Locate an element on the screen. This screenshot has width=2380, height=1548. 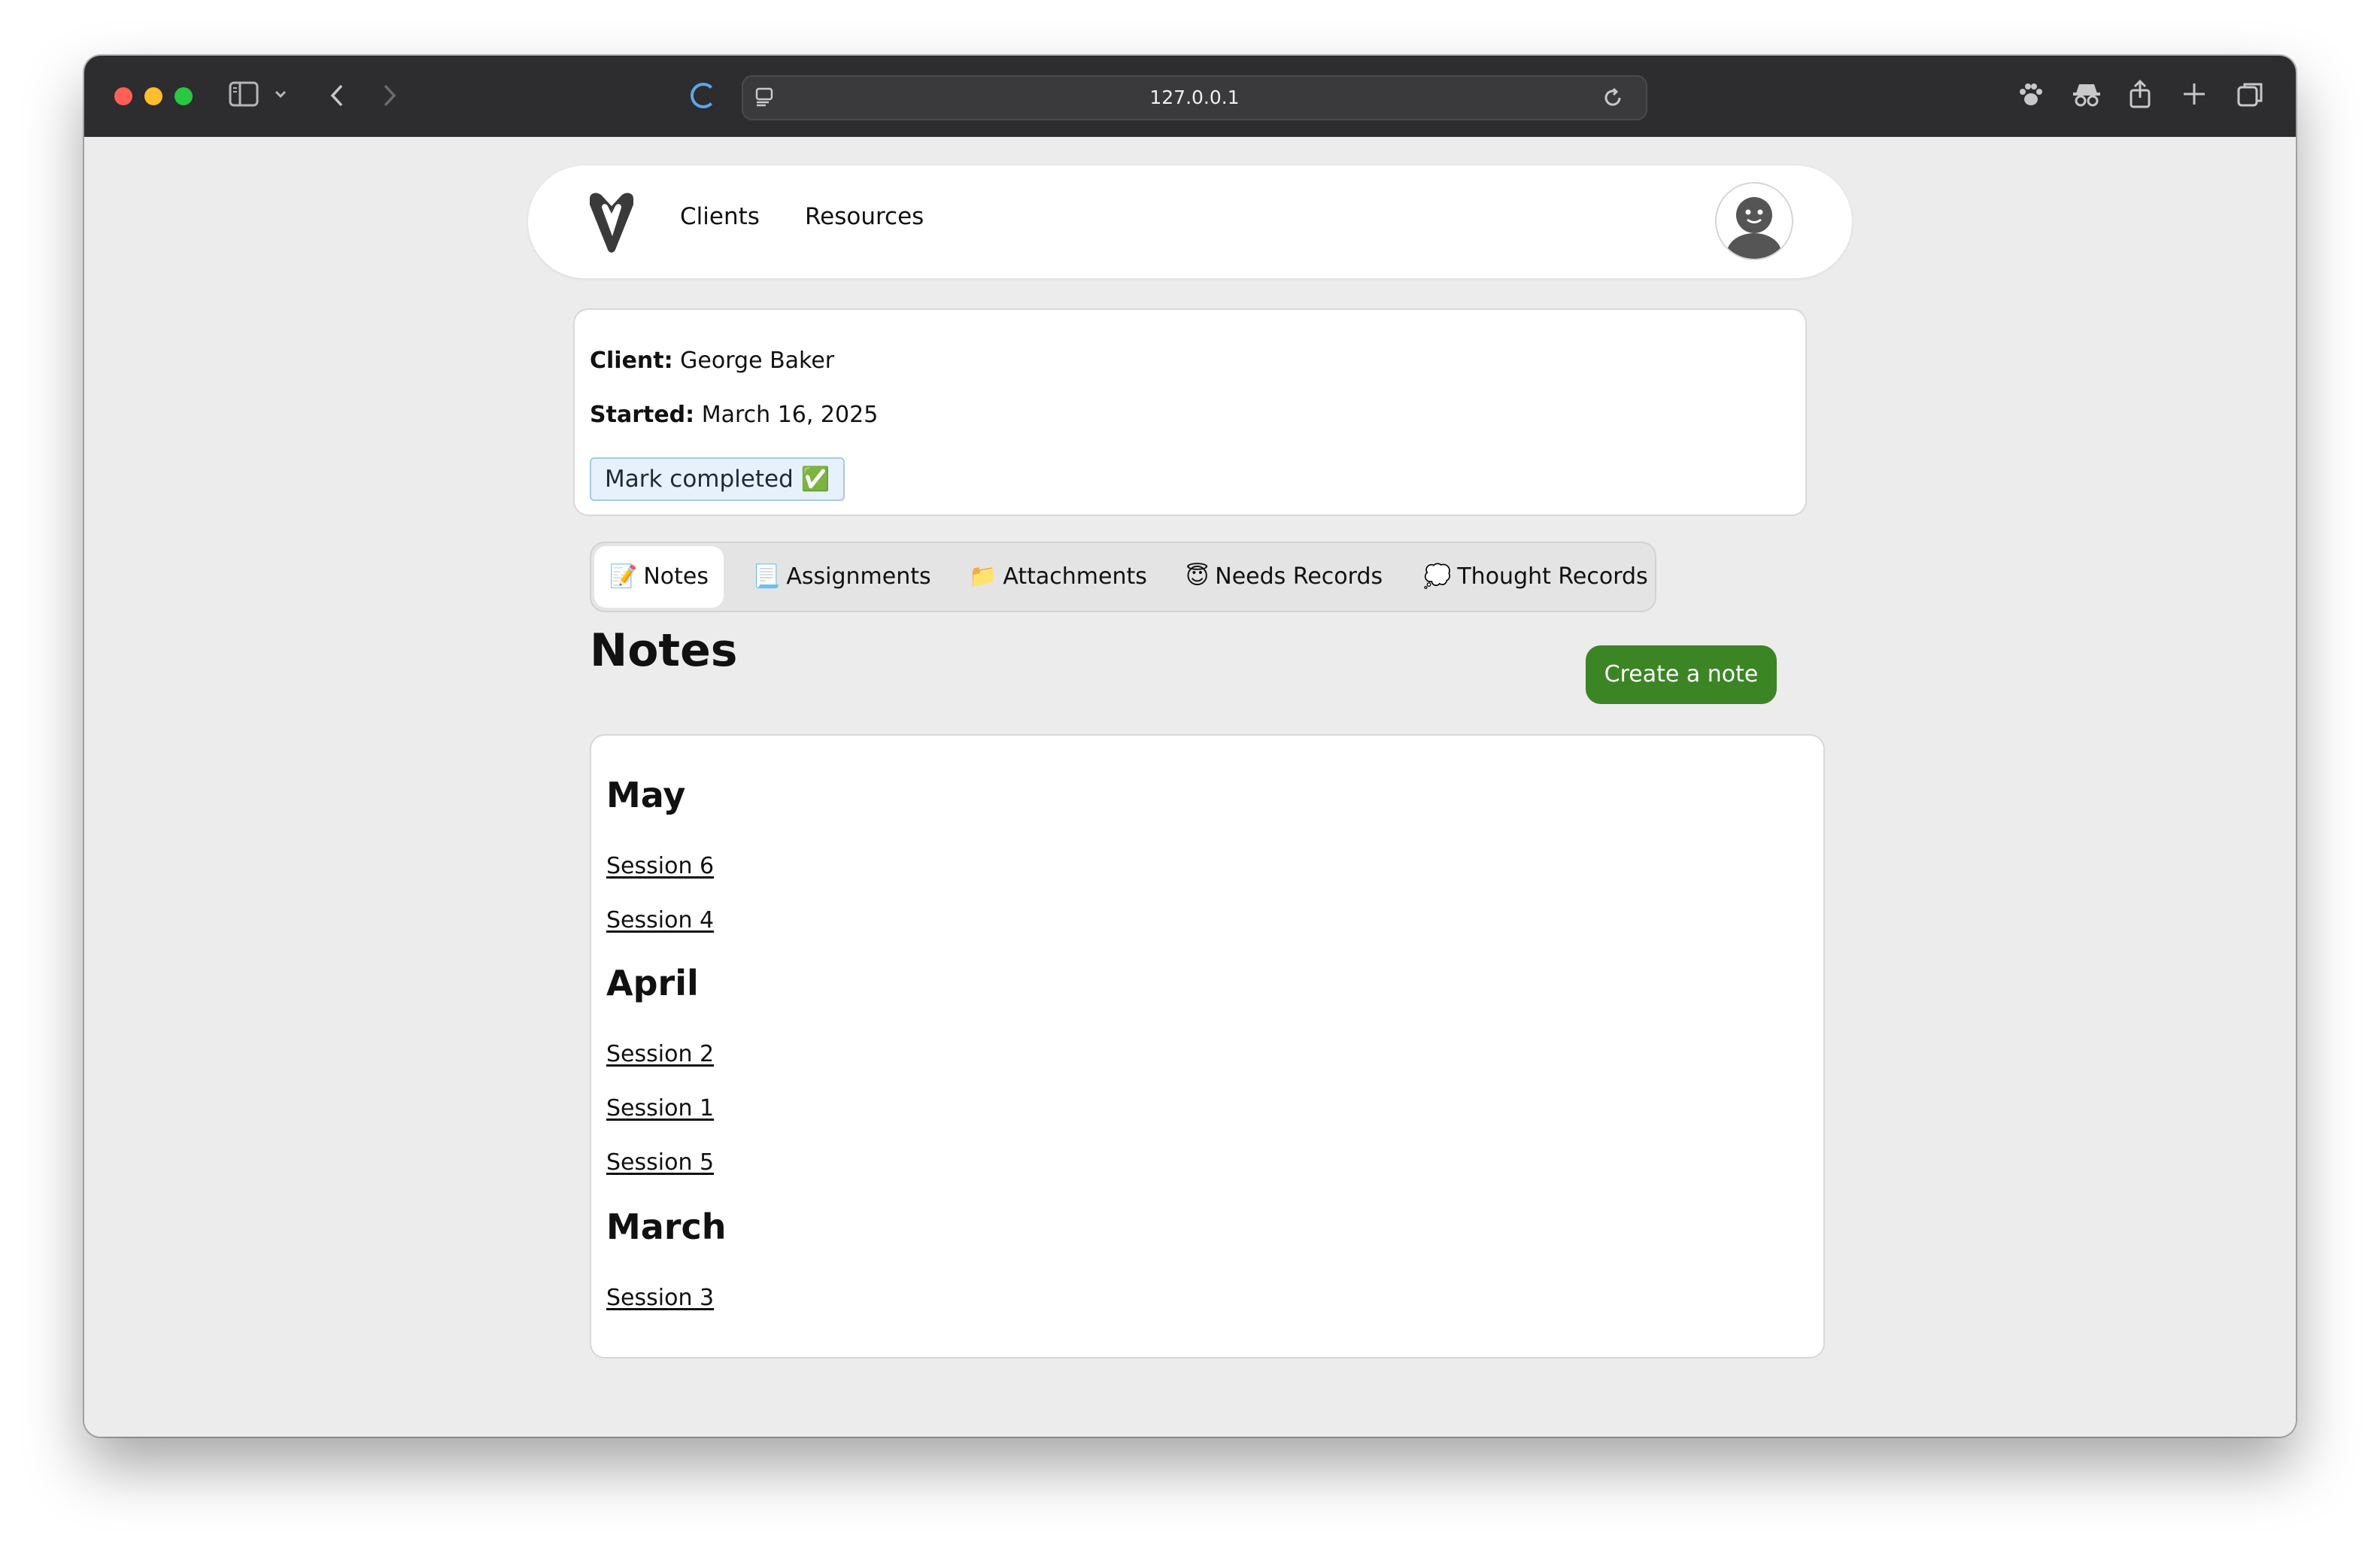
month-heading: April is located at coordinates (652, 983).